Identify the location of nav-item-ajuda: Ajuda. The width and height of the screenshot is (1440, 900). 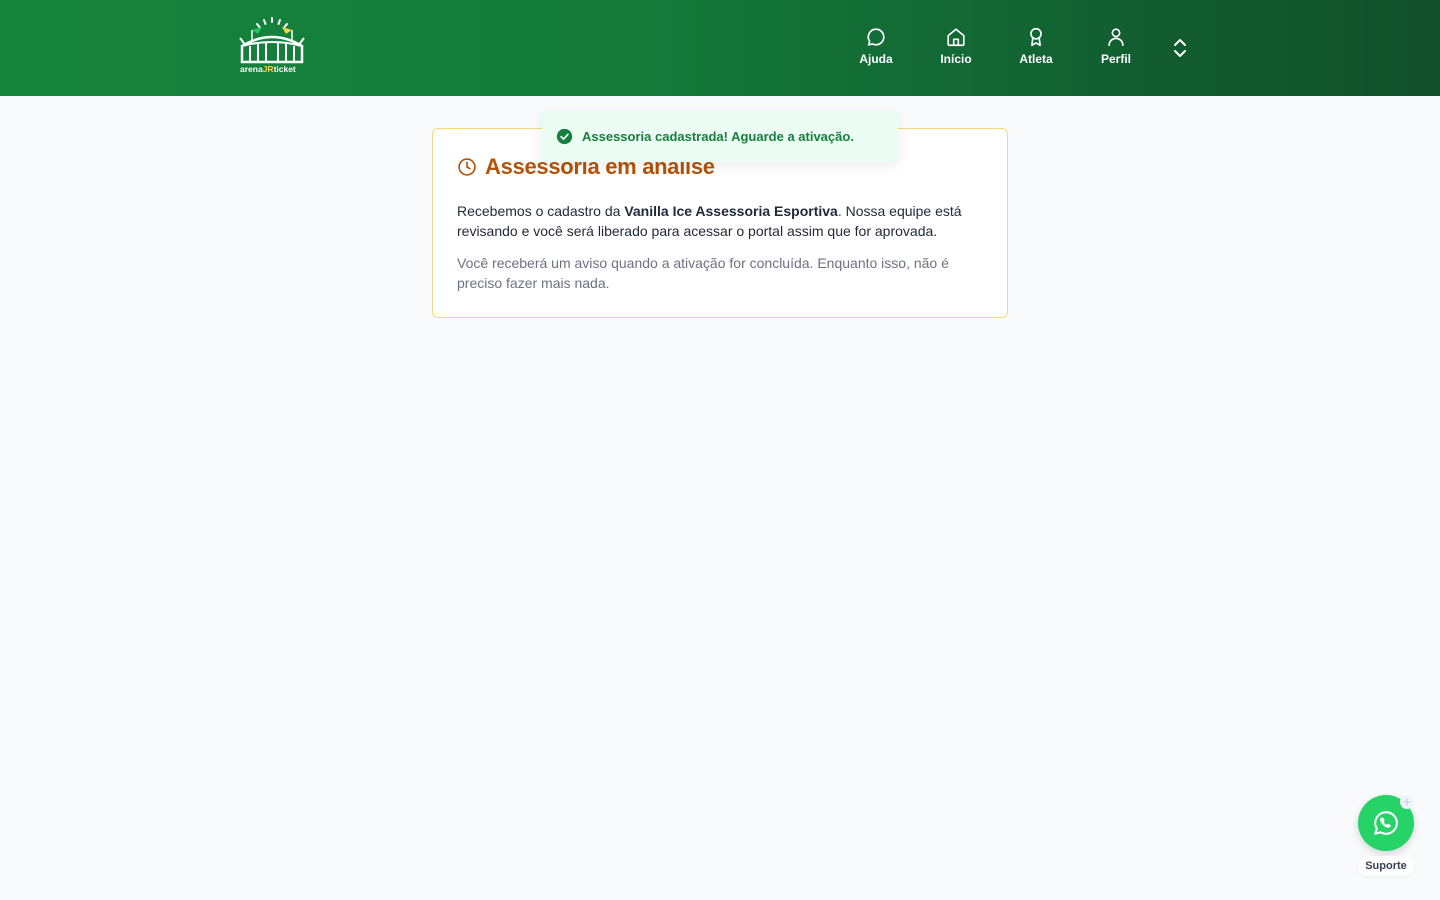
(876, 48).